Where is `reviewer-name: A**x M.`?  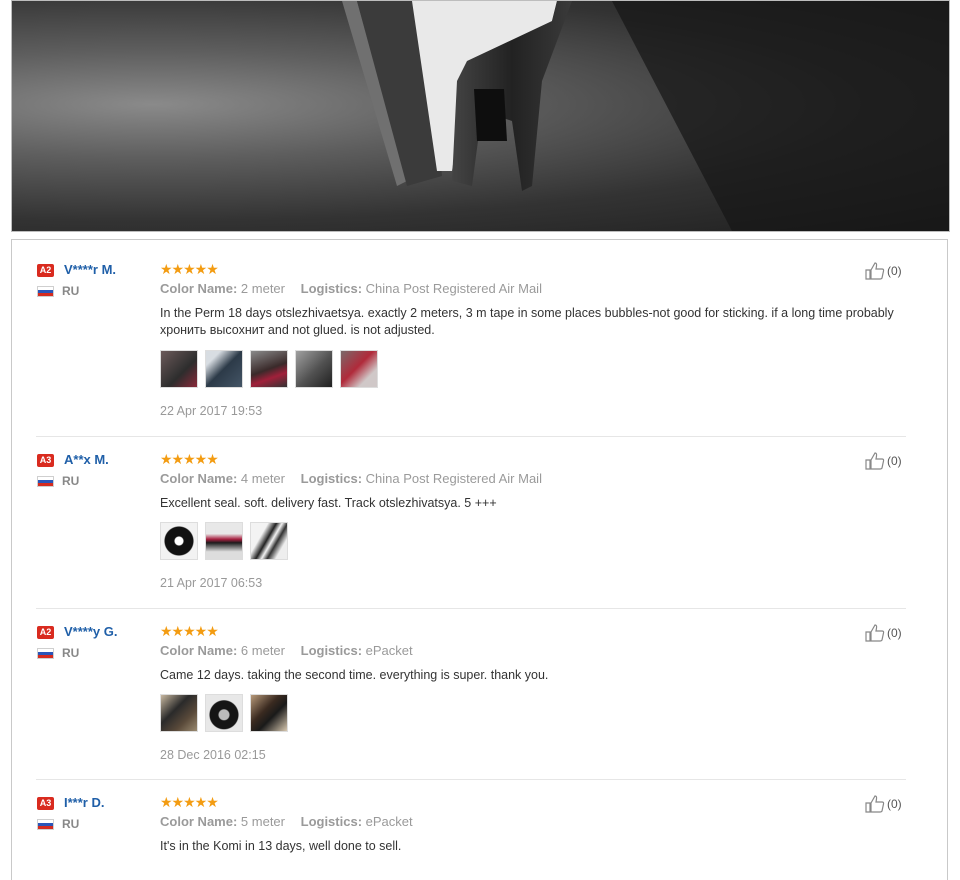
reviewer-name: A**x M. is located at coordinates (86, 459).